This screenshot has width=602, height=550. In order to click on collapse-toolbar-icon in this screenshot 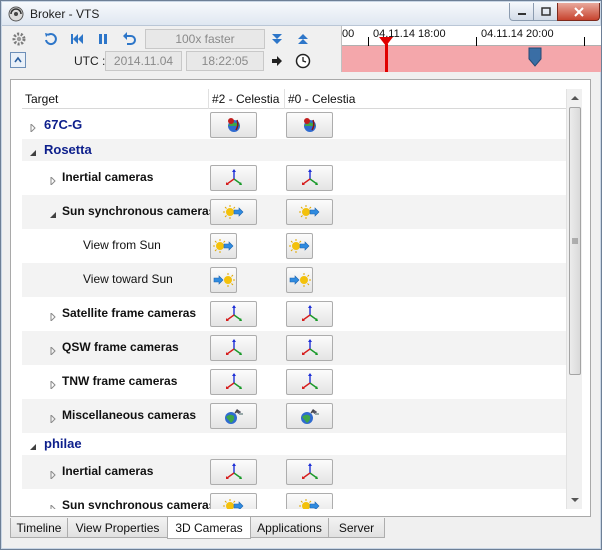, I will do `click(18, 60)`.